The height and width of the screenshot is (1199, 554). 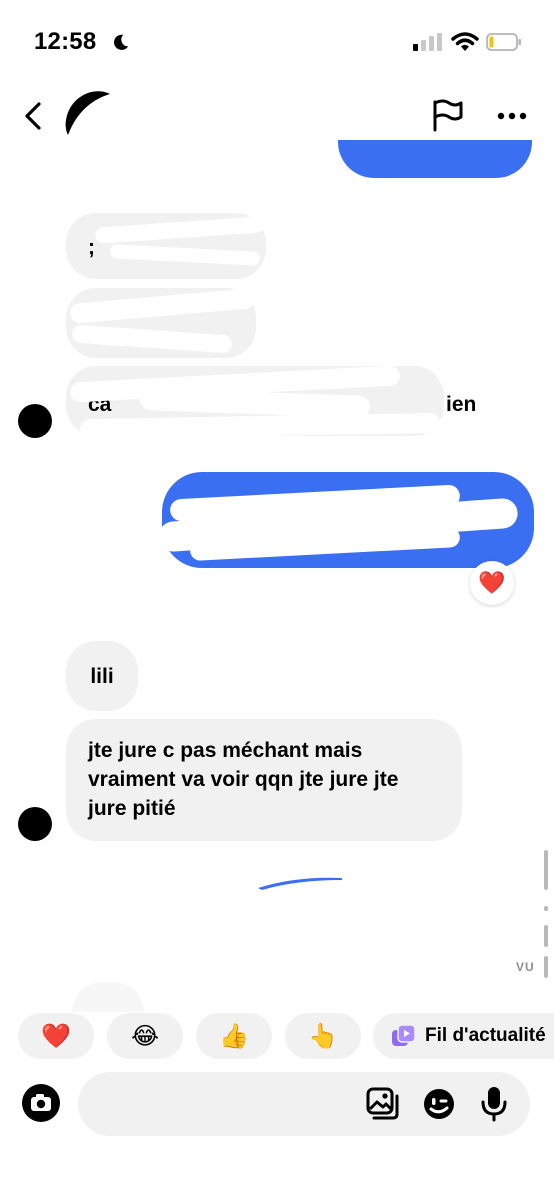 I want to click on thumbs-up-icon: 👍, so click(x=234, y=1036).